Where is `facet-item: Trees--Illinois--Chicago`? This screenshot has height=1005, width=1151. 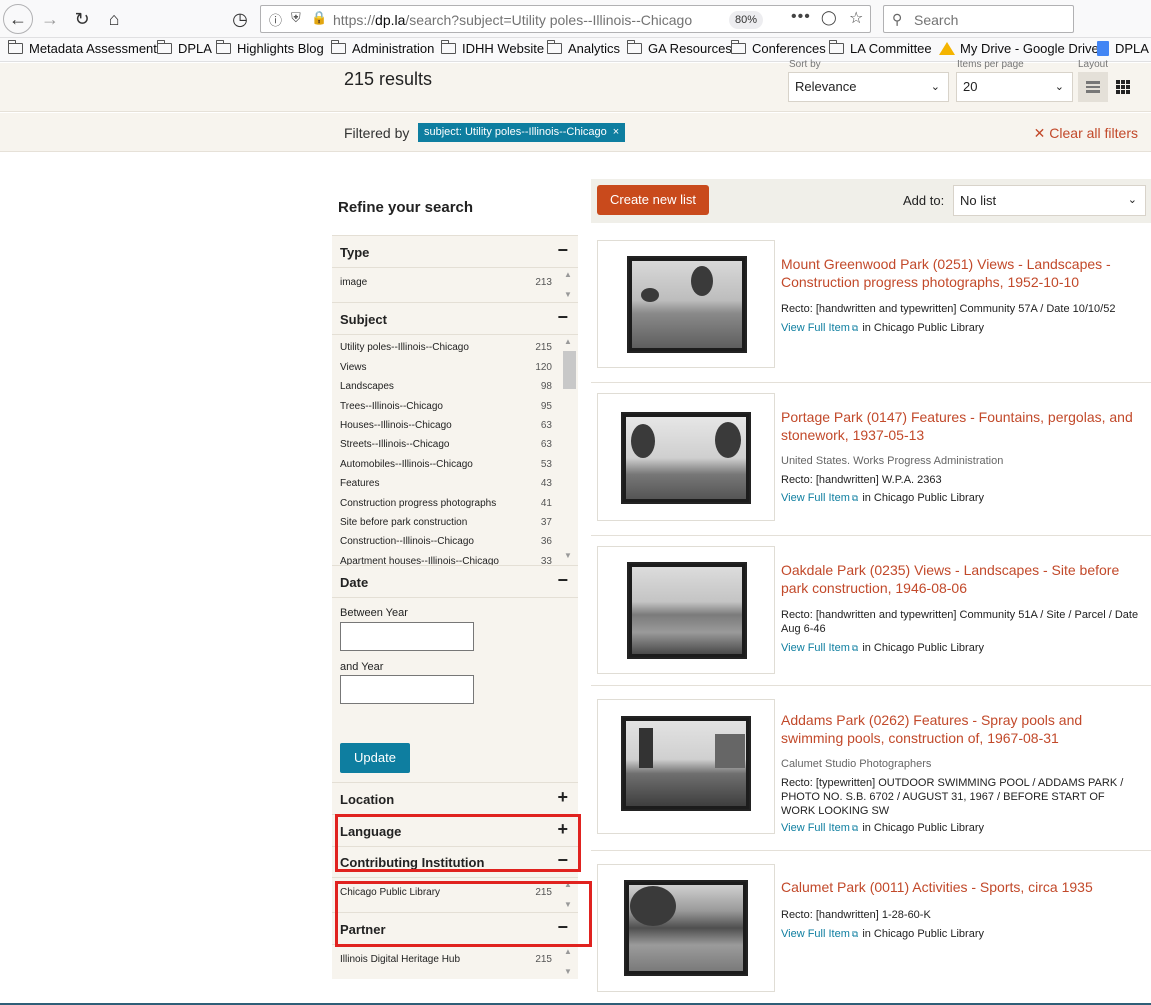 facet-item: Trees--Illinois--Chicago is located at coordinates (391, 406).